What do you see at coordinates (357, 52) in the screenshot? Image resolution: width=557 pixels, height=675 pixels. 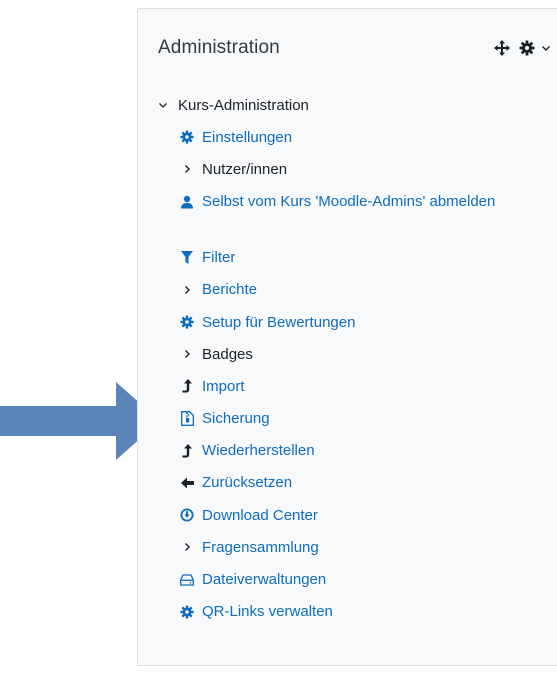 I see `block-header: Administration` at bounding box center [357, 52].